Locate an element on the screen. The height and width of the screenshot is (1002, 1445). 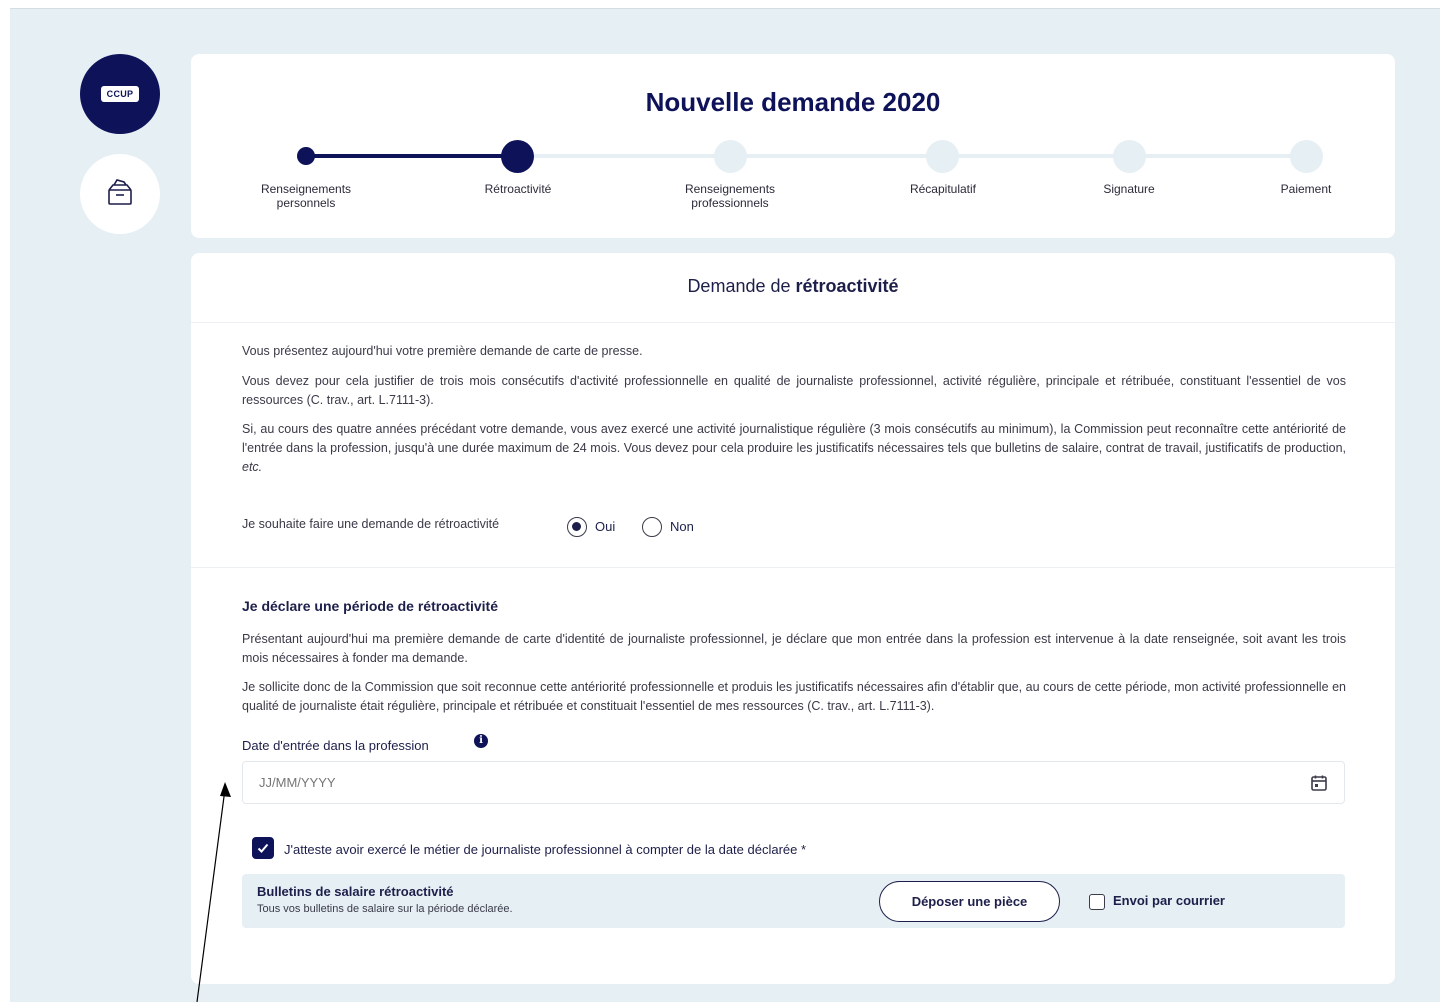
calendar-icon is located at coordinates (1319, 785).